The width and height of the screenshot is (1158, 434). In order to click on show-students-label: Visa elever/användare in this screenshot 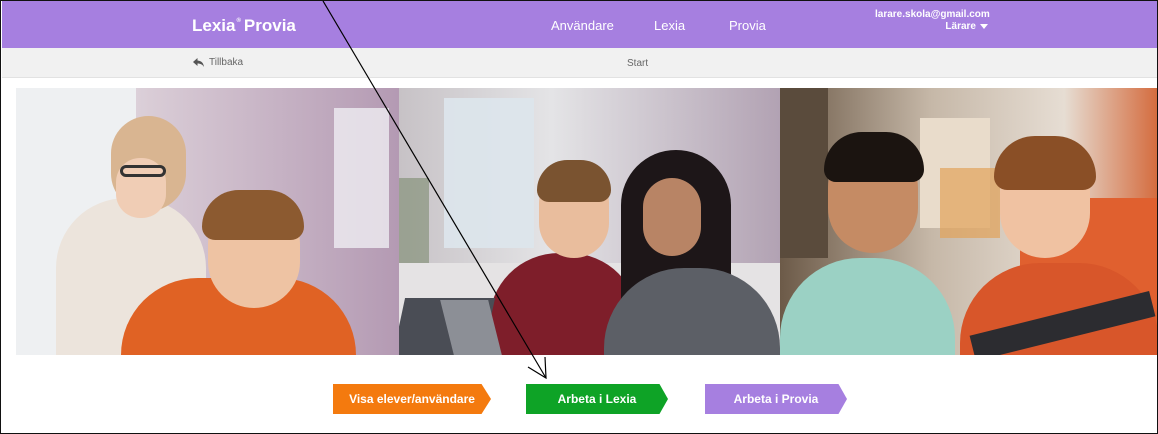, I will do `click(412, 399)`.